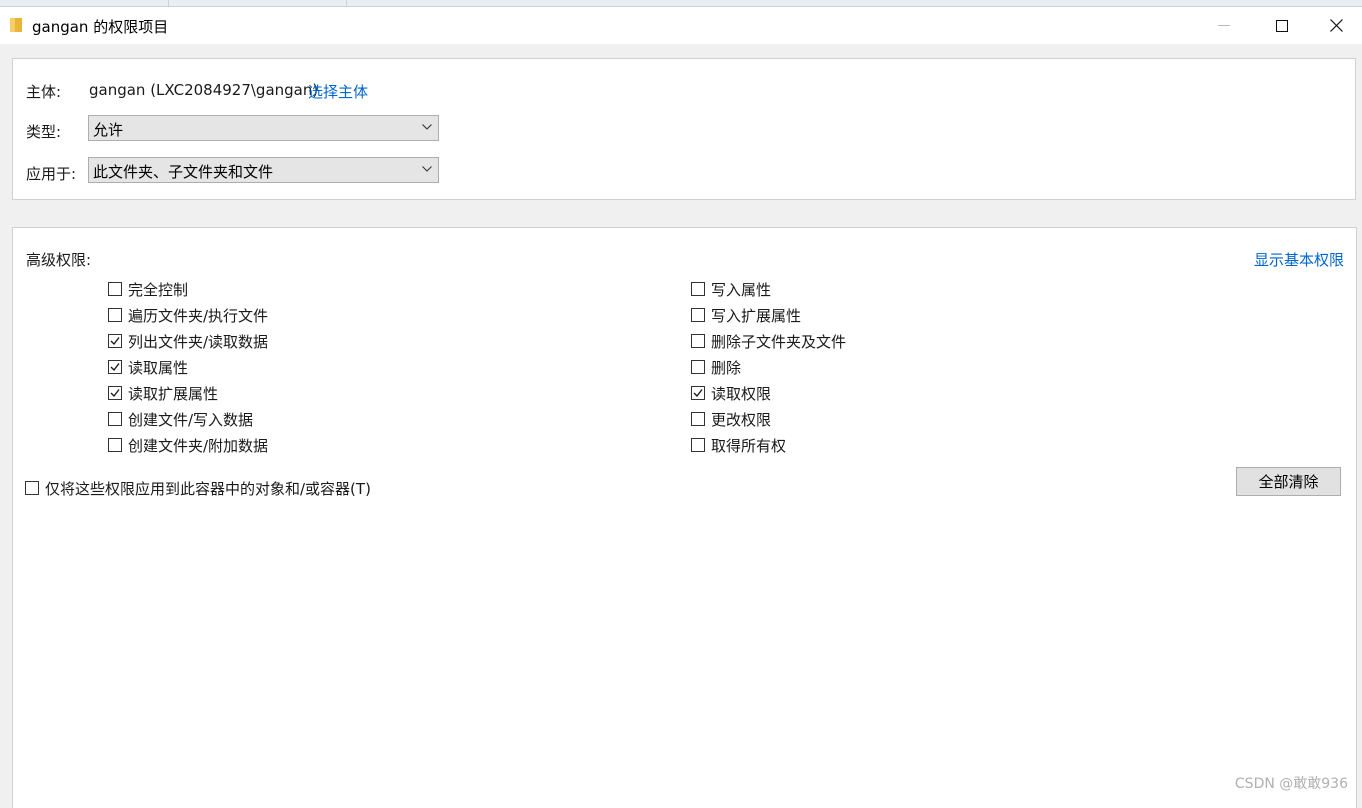 The image size is (1362, 808). I want to click on permission-label: 读取属性, so click(158, 367).